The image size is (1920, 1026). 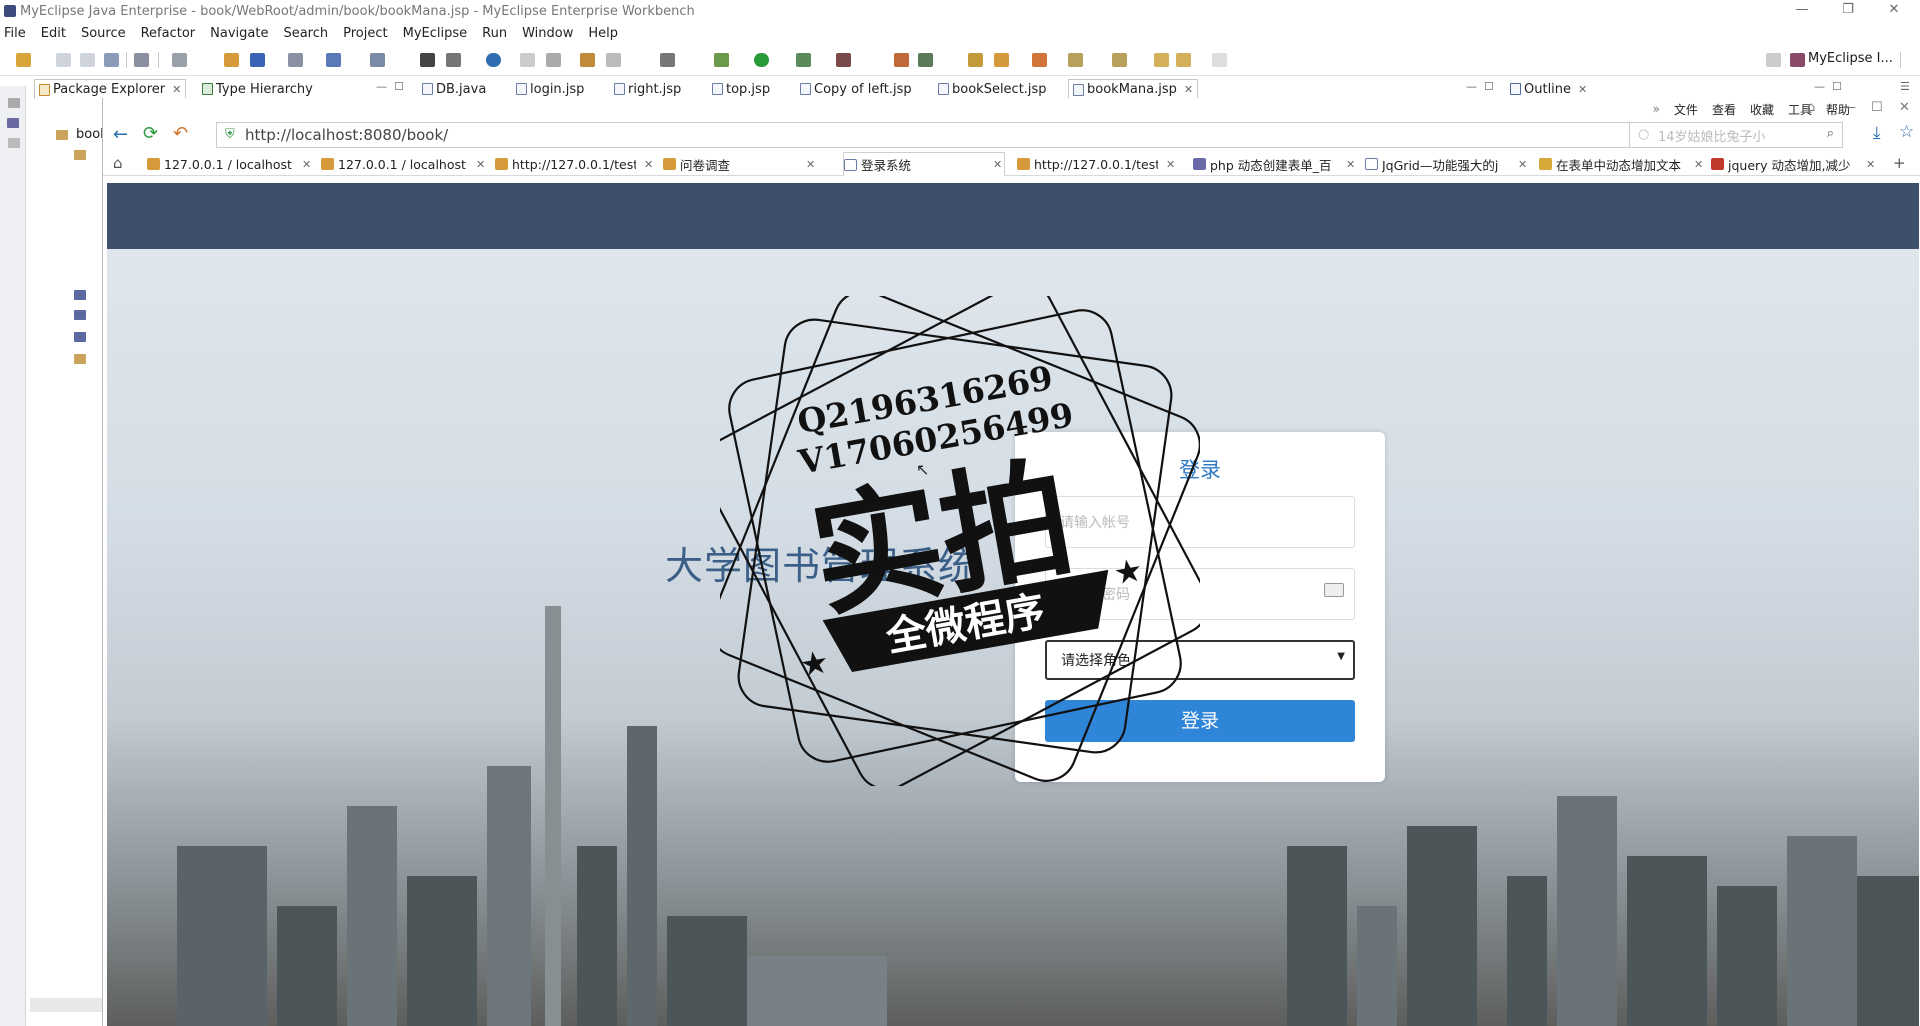 I want to click on browser-minimize: —, so click(x=1849, y=107).